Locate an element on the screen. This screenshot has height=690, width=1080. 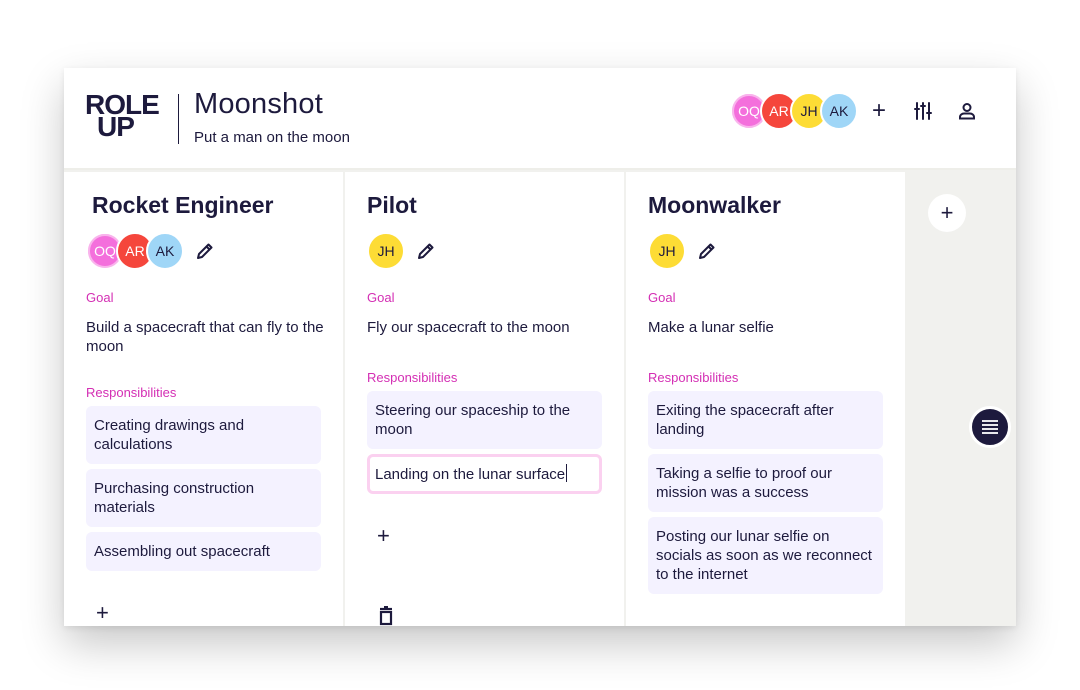
role-title: Moonwalker is located at coordinates (714, 205).